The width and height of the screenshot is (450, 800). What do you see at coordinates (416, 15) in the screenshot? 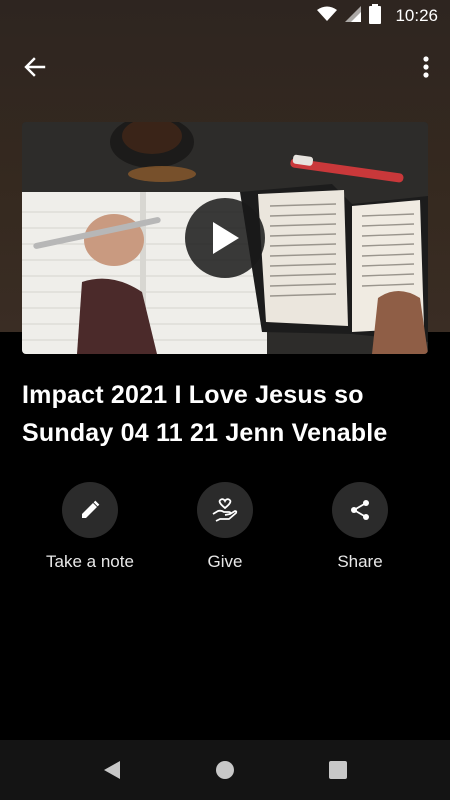
I see `status-time: 10:26` at bounding box center [416, 15].